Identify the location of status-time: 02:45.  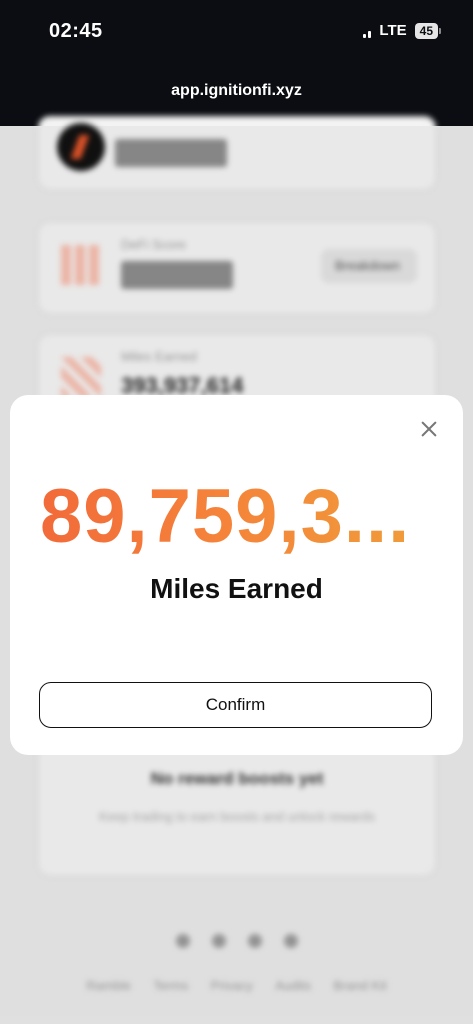
(76, 31).